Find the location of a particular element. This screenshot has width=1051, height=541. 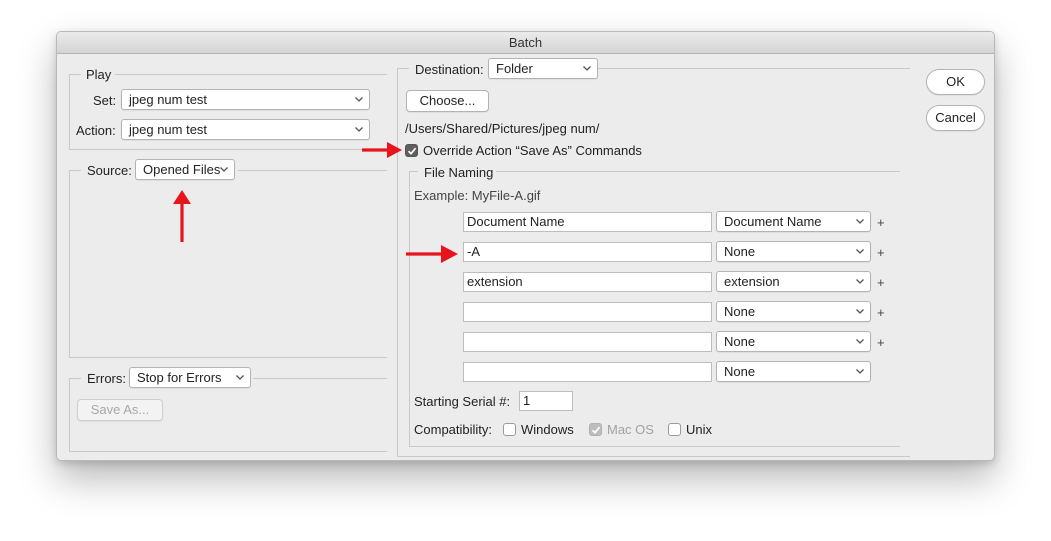

naming-select-5-value: None is located at coordinates (740, 341).